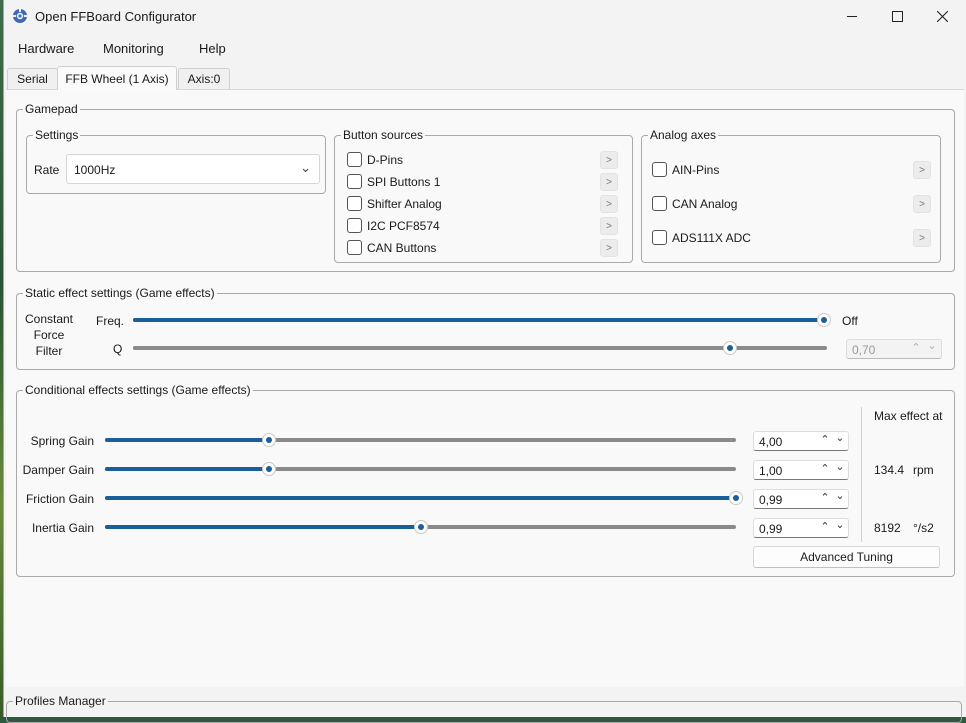  I want to click on tab-serial: Serial, so click(32, 78).